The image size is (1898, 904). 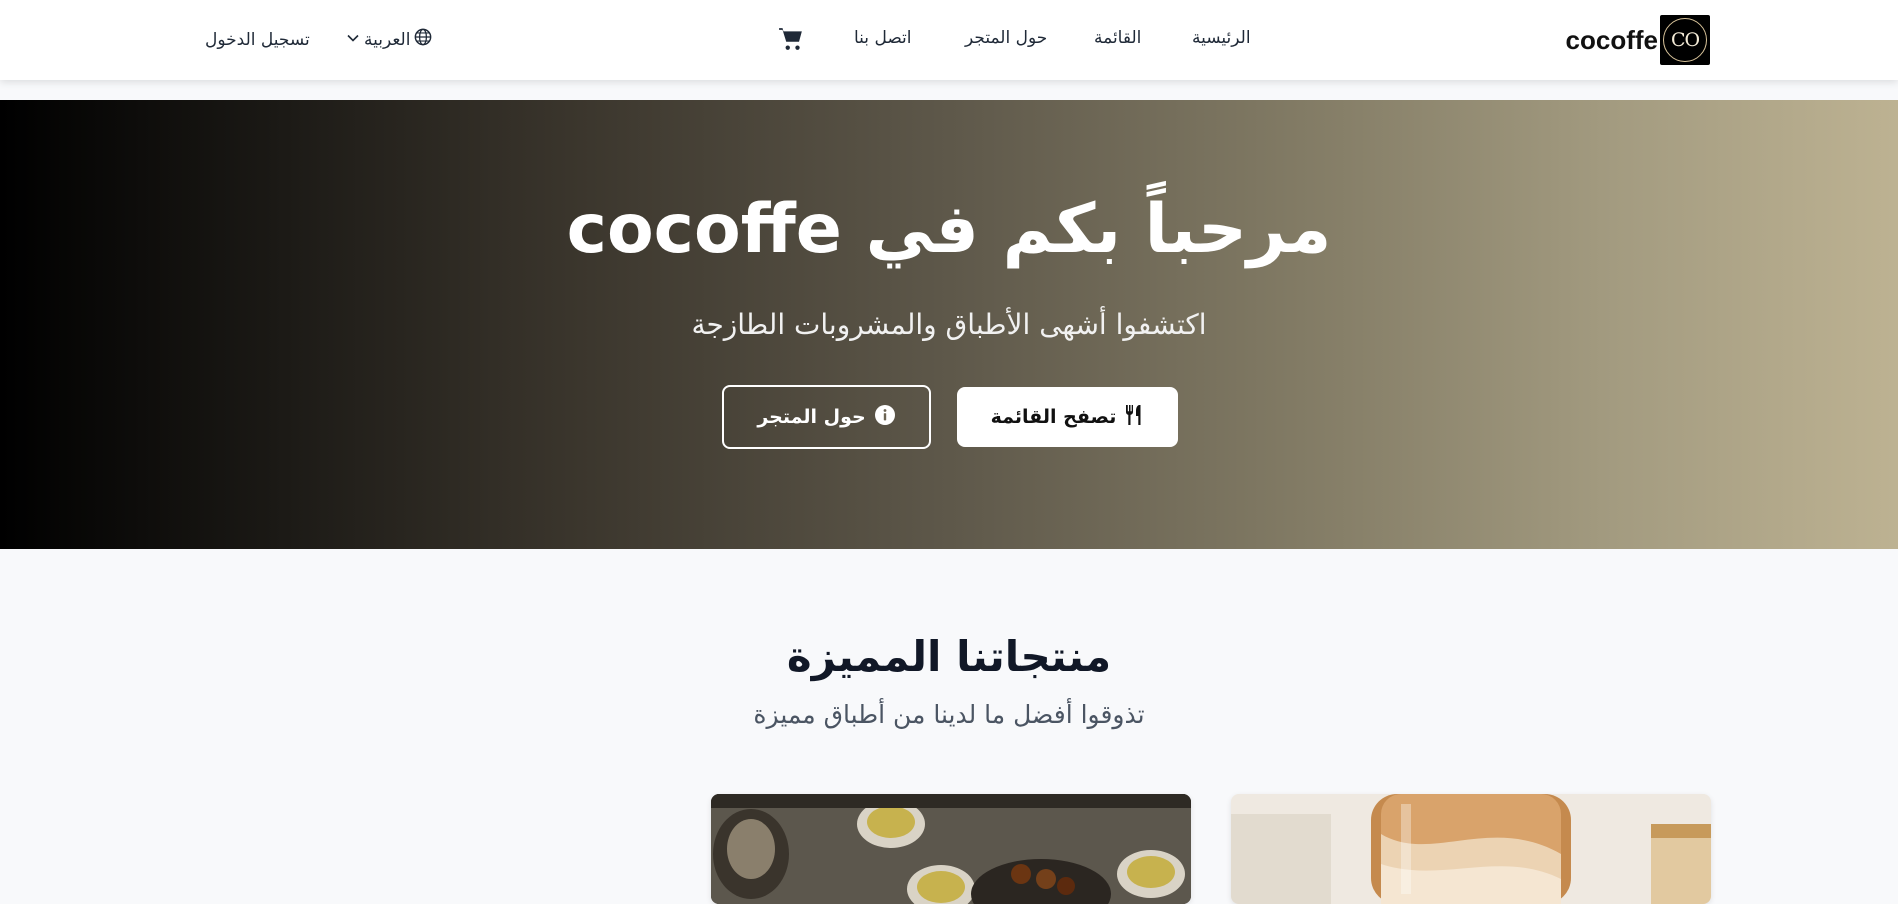 I want to click on product-image-iced-coffee, so click(x=1471, y=849).